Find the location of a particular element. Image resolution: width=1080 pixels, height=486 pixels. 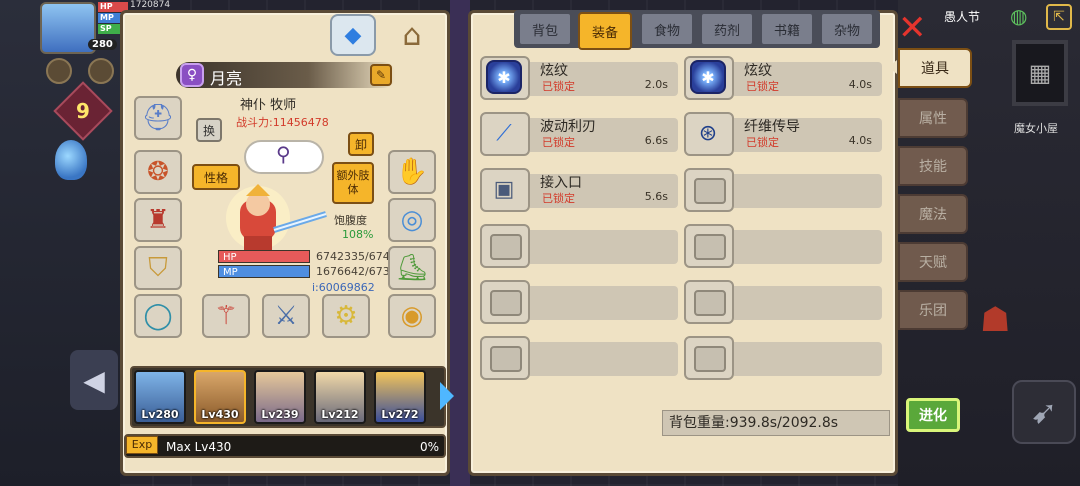

blade-icon: ⟋ is located at coordinates (504, 133).